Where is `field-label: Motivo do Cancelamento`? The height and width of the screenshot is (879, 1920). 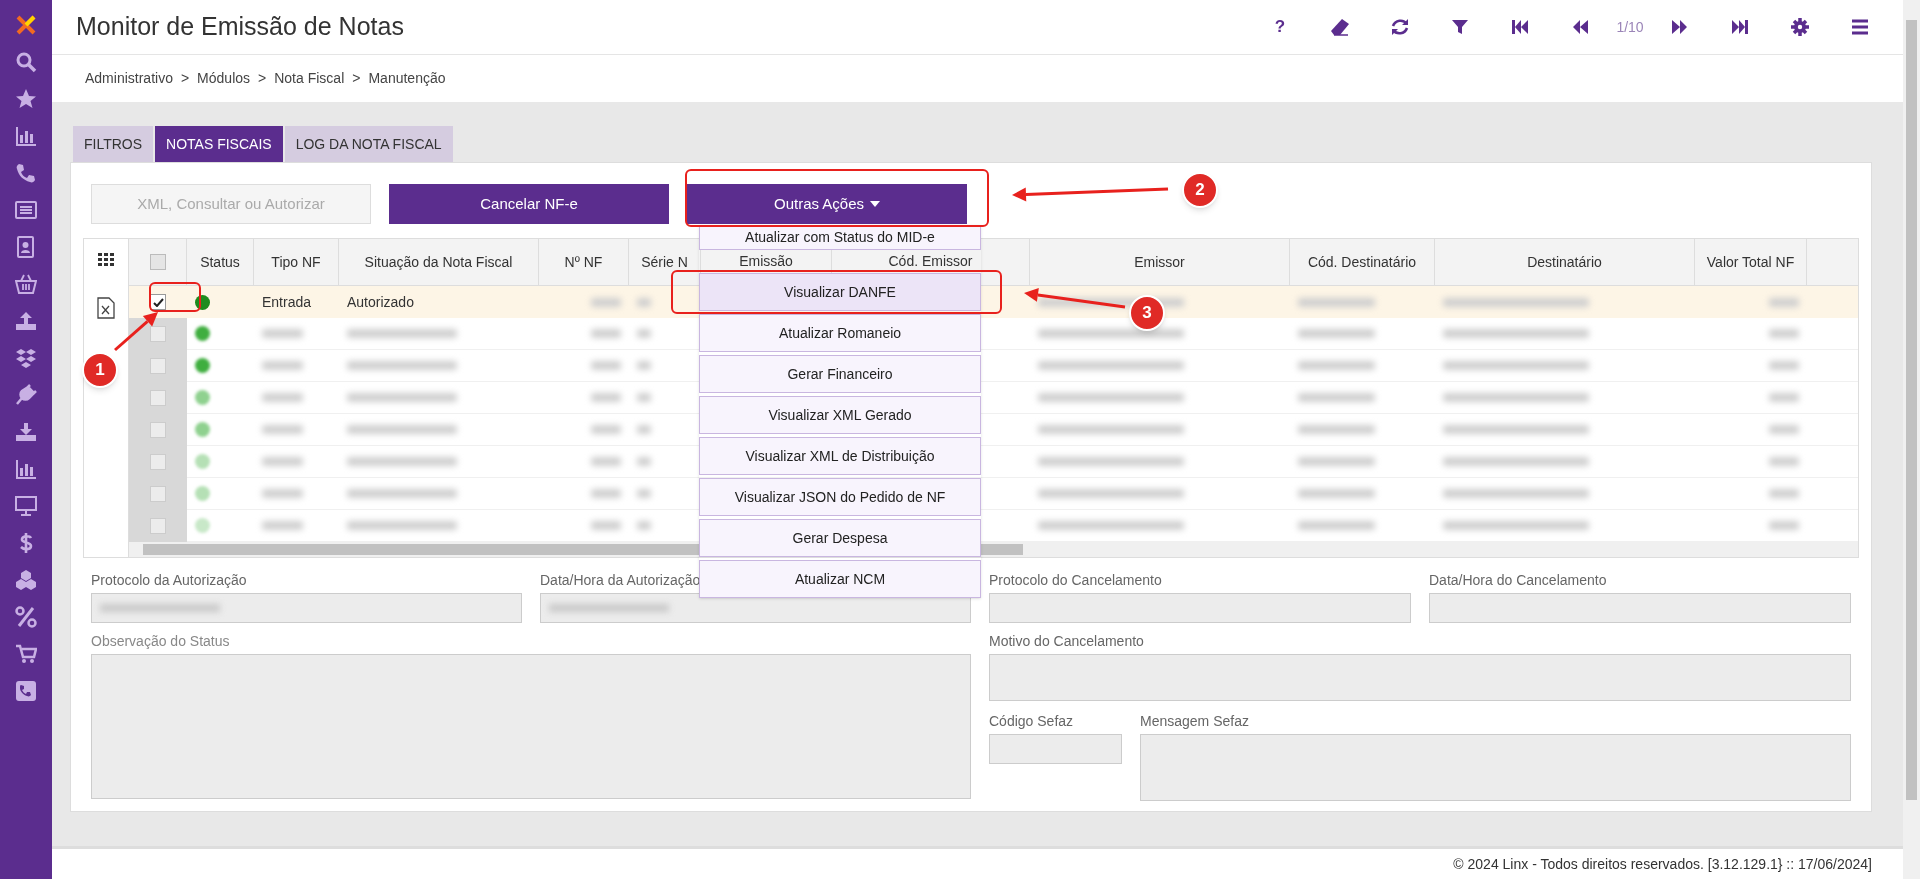
field-label: Motivo do Cancelamento is located at coordinates (1067, 641).